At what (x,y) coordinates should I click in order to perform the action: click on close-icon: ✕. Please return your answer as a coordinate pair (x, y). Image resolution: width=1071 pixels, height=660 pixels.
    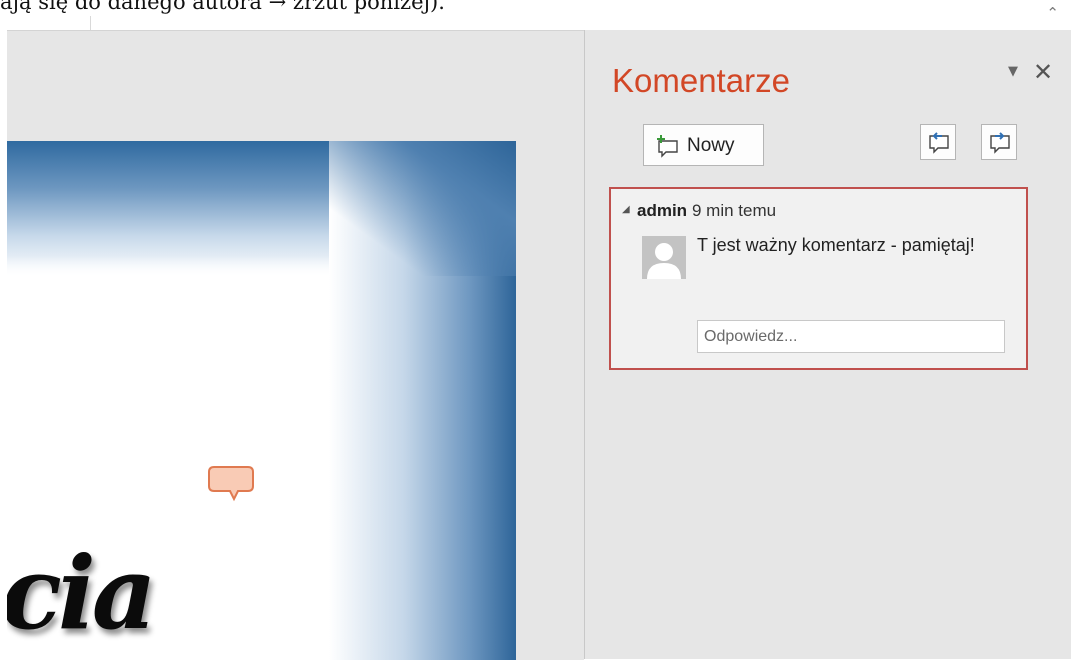
    Looking at the image, I should click on (1043, 72).